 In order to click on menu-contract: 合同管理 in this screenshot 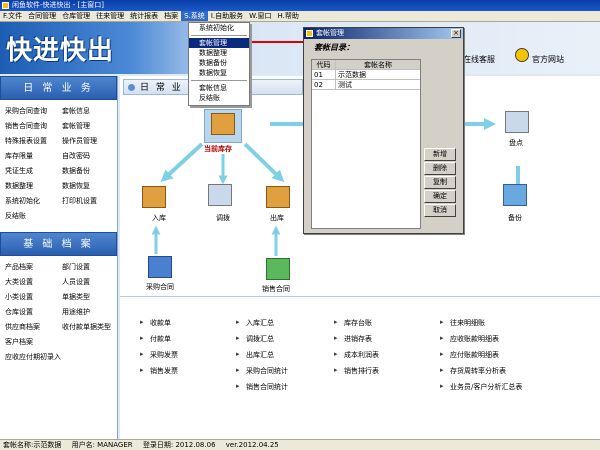, I will do `click(42, 16)`.